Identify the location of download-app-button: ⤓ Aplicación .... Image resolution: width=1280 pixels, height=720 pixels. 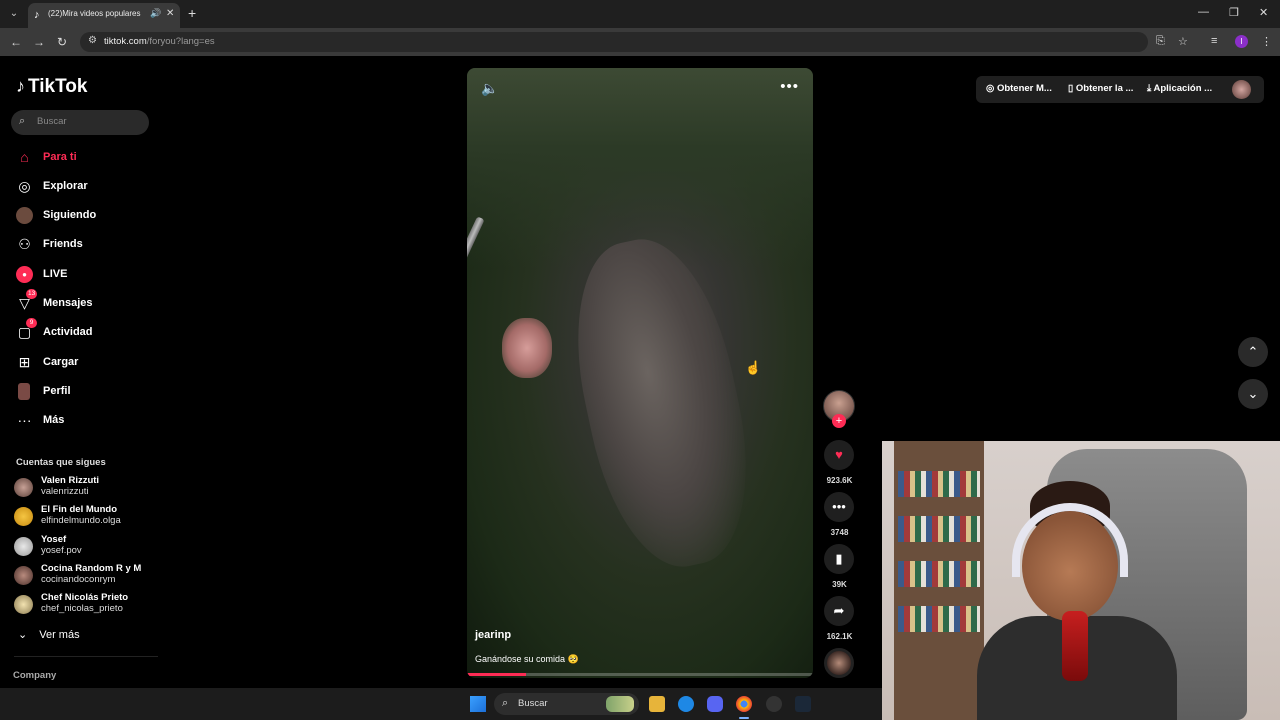
(1179, 88).